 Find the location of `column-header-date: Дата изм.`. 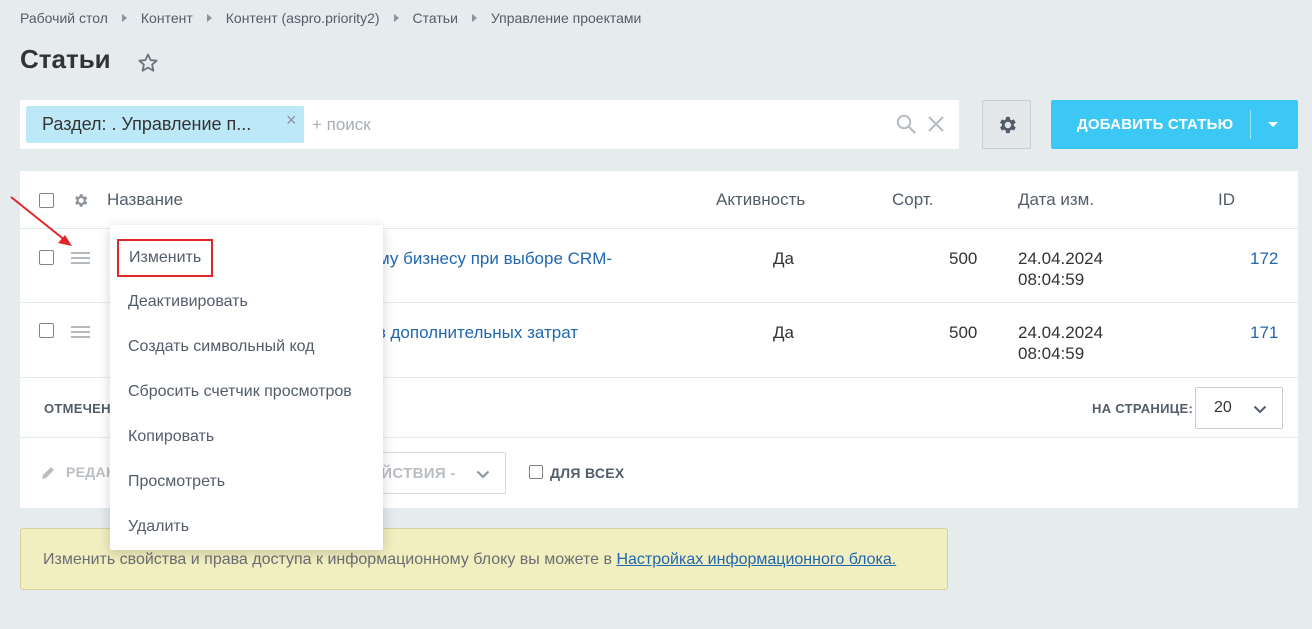

column-header-date: Дата изм. is located at coordinates (1056, 200).